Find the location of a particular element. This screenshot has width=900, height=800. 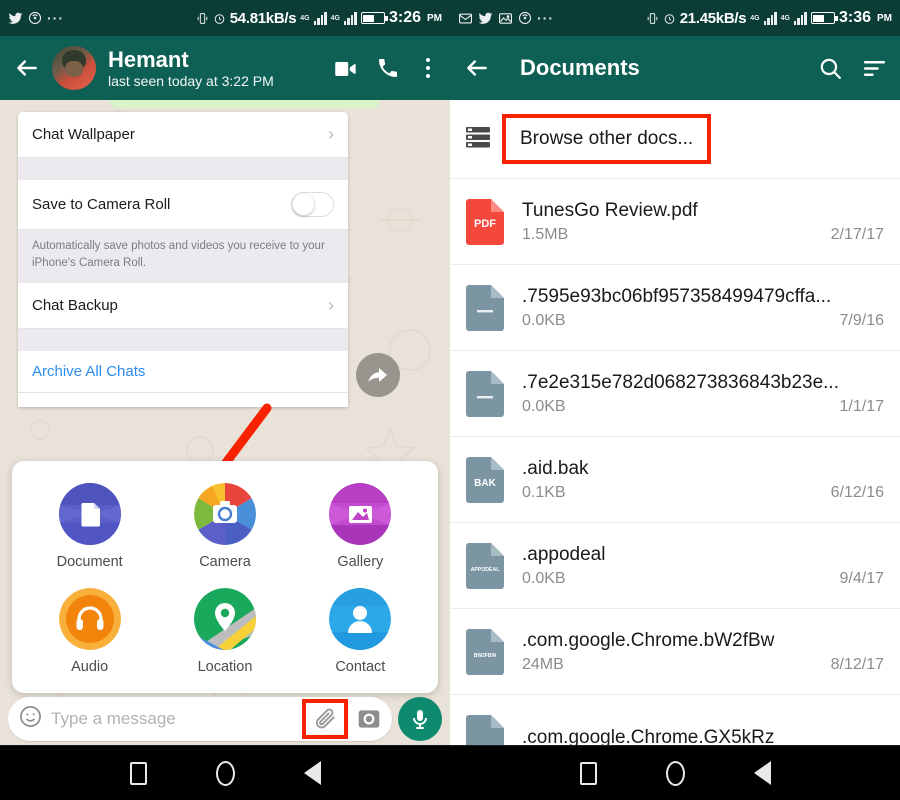

emoji-smiley-icon is located at coordinates (30, 719).